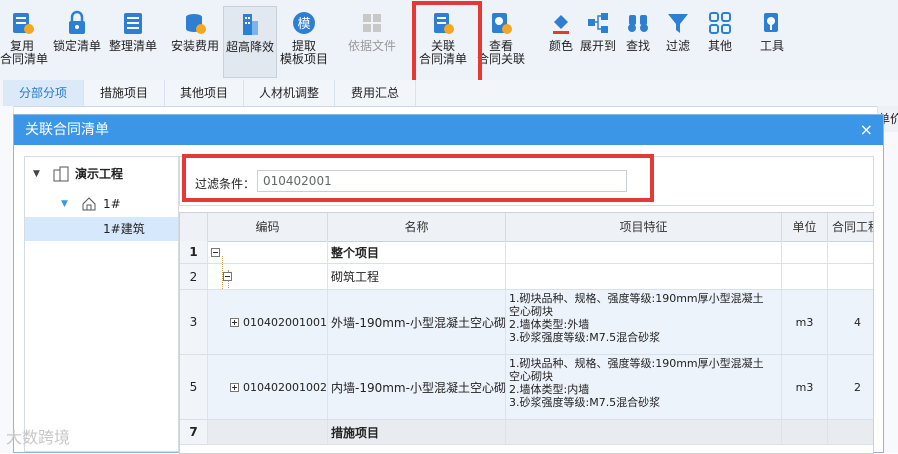 This screenshot has width=898, height=454. What do you see at coordinates (268, 387) in the screenshot?
I see `code-cell: 010402001002` at bounding box center [268, 387].